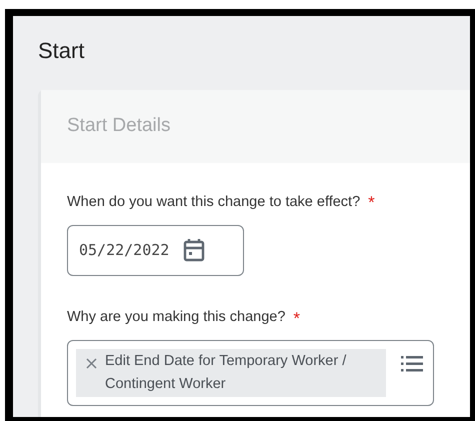 This screenshot has height=421, width=475. What do you see at coordinates (118, 126) in the screenshot?
I see `card-title: Start Details` at bounding box center [118, 126].